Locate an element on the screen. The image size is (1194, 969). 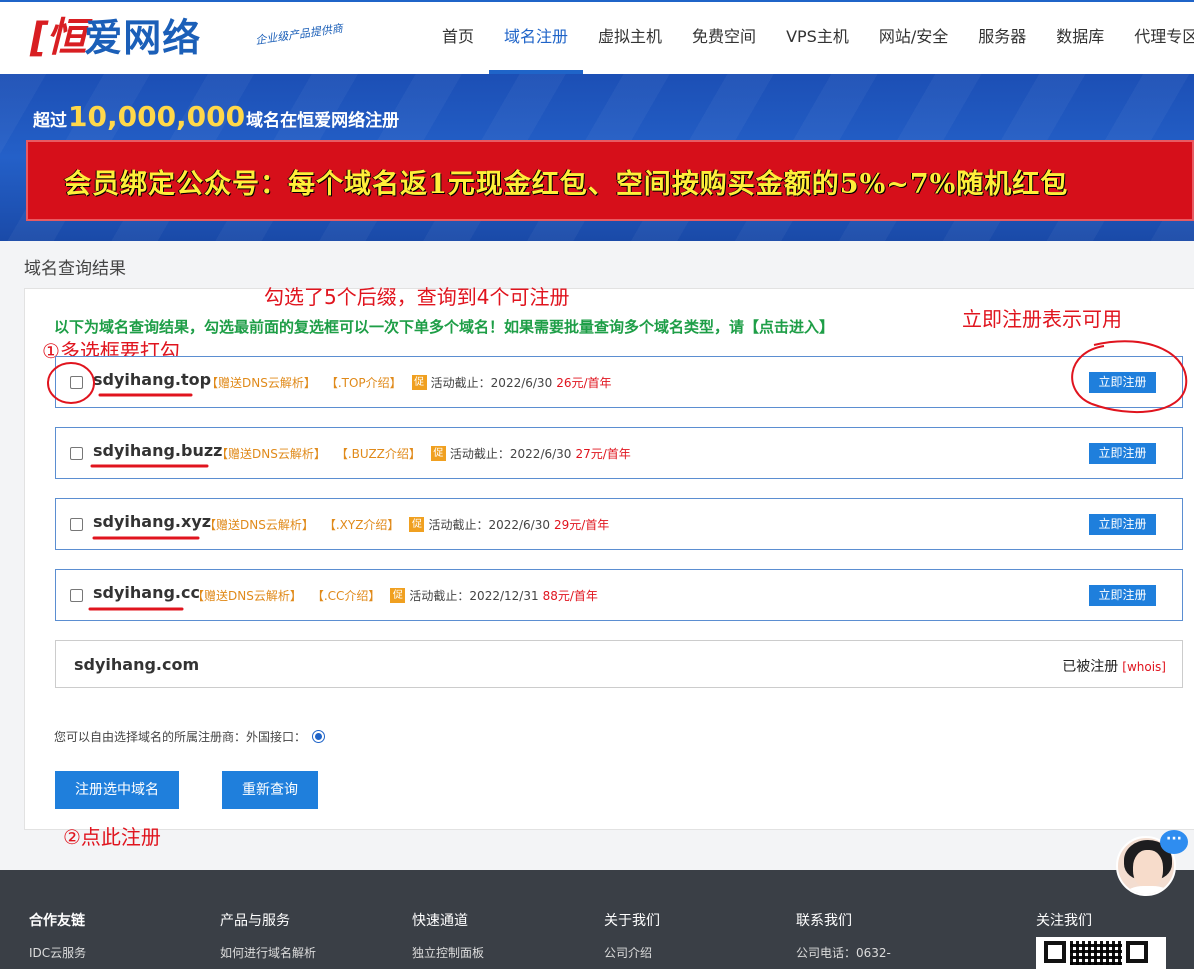
annotation-register-hint: 立即注册表示可用 is located at coordinates (1042, 319).